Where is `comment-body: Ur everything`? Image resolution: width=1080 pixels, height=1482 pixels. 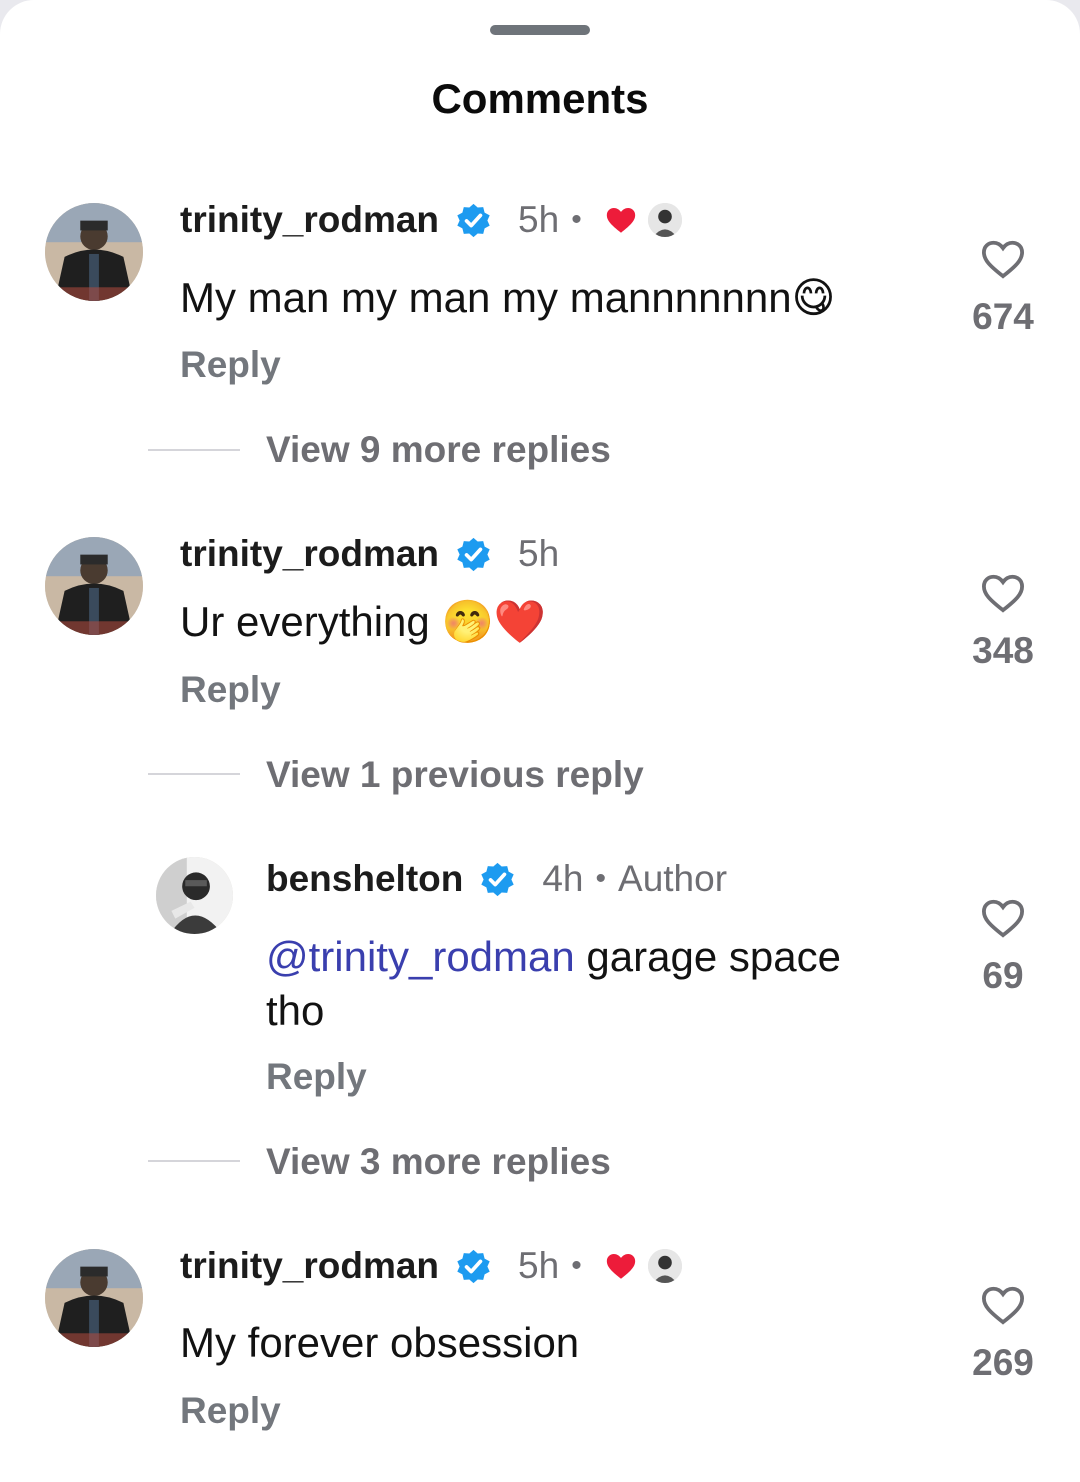 comment-body: Ur everything is located at coordinates (311, 621).